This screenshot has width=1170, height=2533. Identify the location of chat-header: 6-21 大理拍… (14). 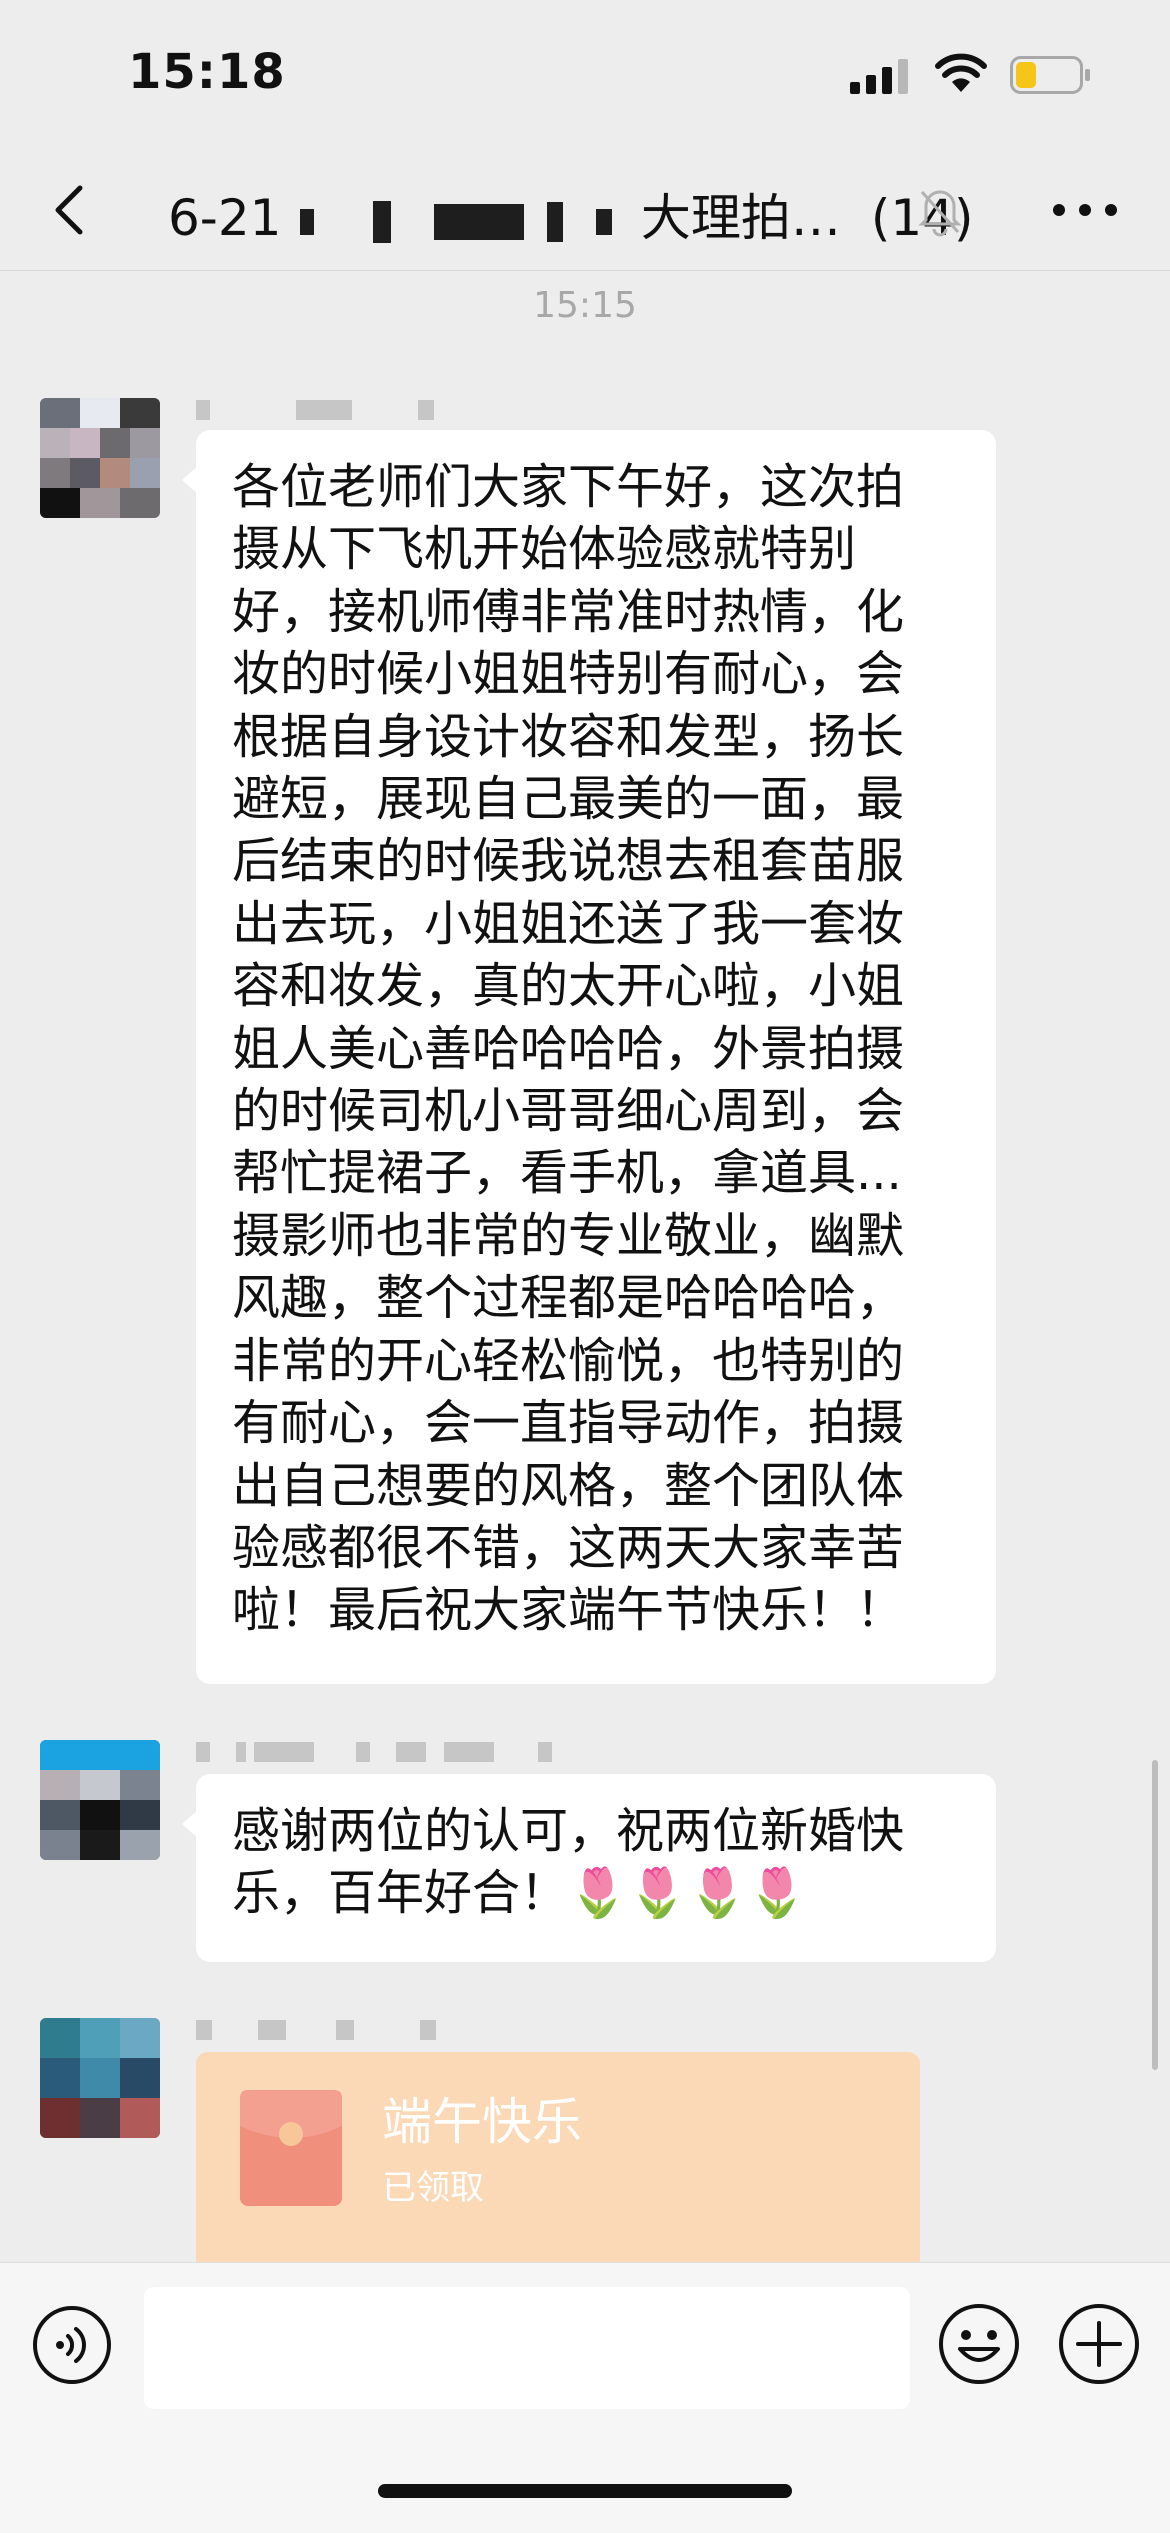
(585, 210).